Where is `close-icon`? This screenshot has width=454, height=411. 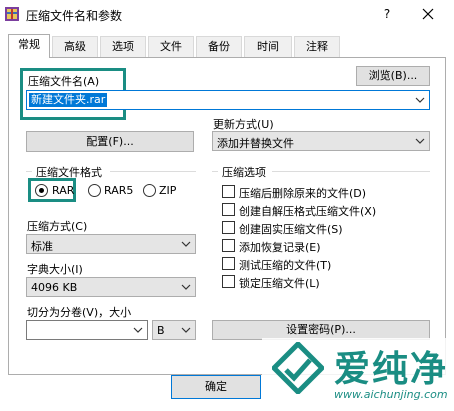 close-icon is located at coordinates (428, 14).